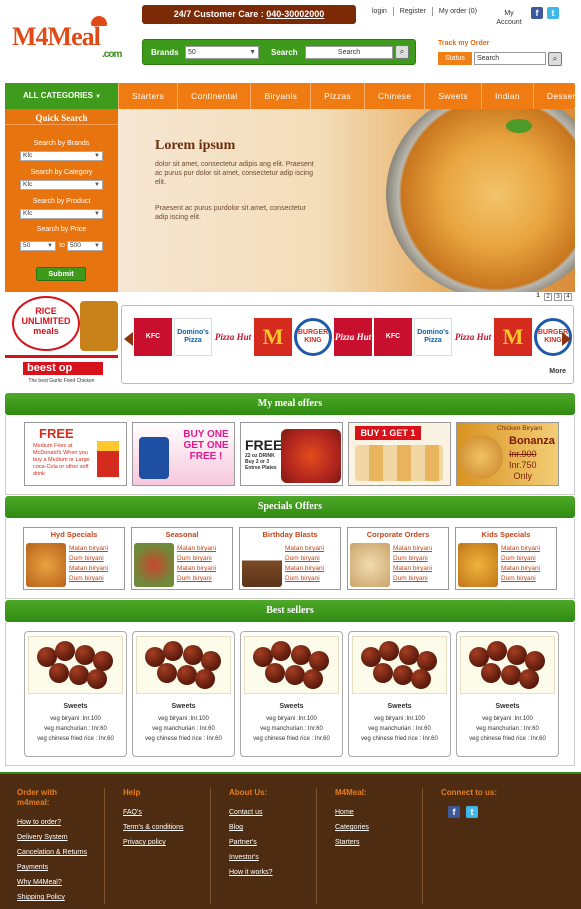  What do you see at coordinates (61, 274) in the screenshot?
I see `submit-button: Submit` at bounding box center [61, 274].